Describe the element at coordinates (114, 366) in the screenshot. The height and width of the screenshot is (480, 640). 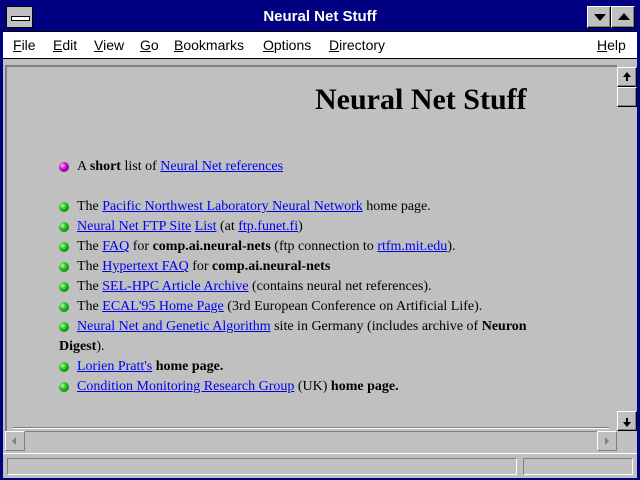
I see `lorien-pratt-link: Lorien Pratt's` at that location.